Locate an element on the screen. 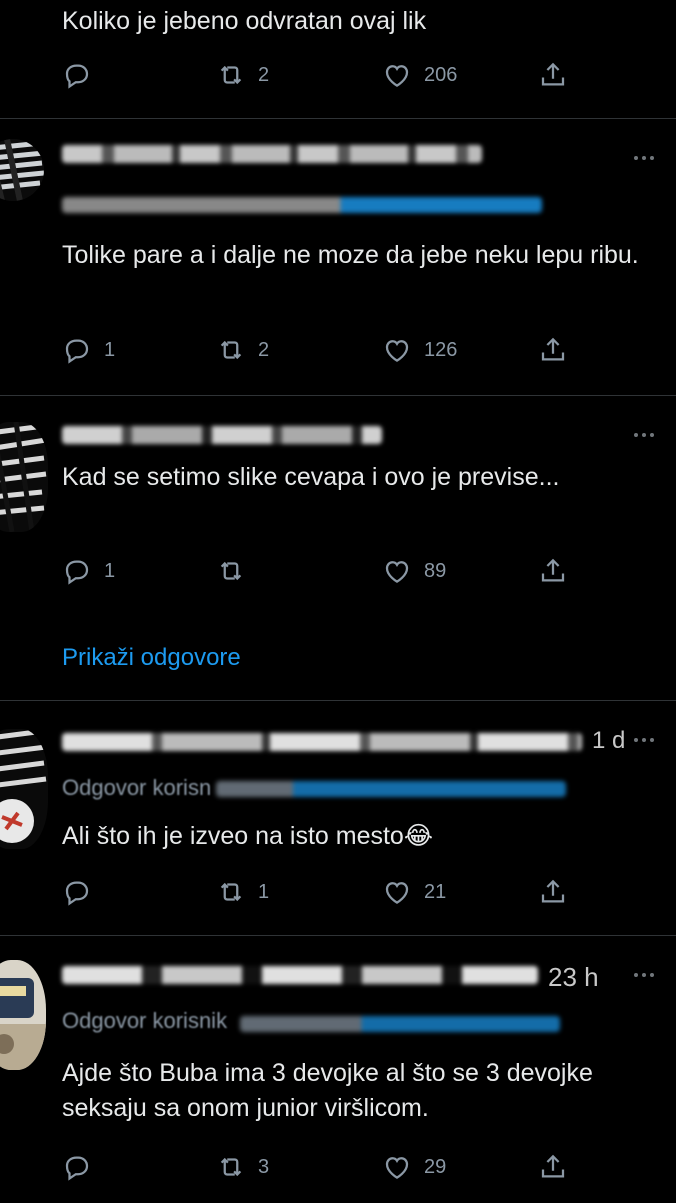  like-button: 89 is located at coordinates (414, 571).